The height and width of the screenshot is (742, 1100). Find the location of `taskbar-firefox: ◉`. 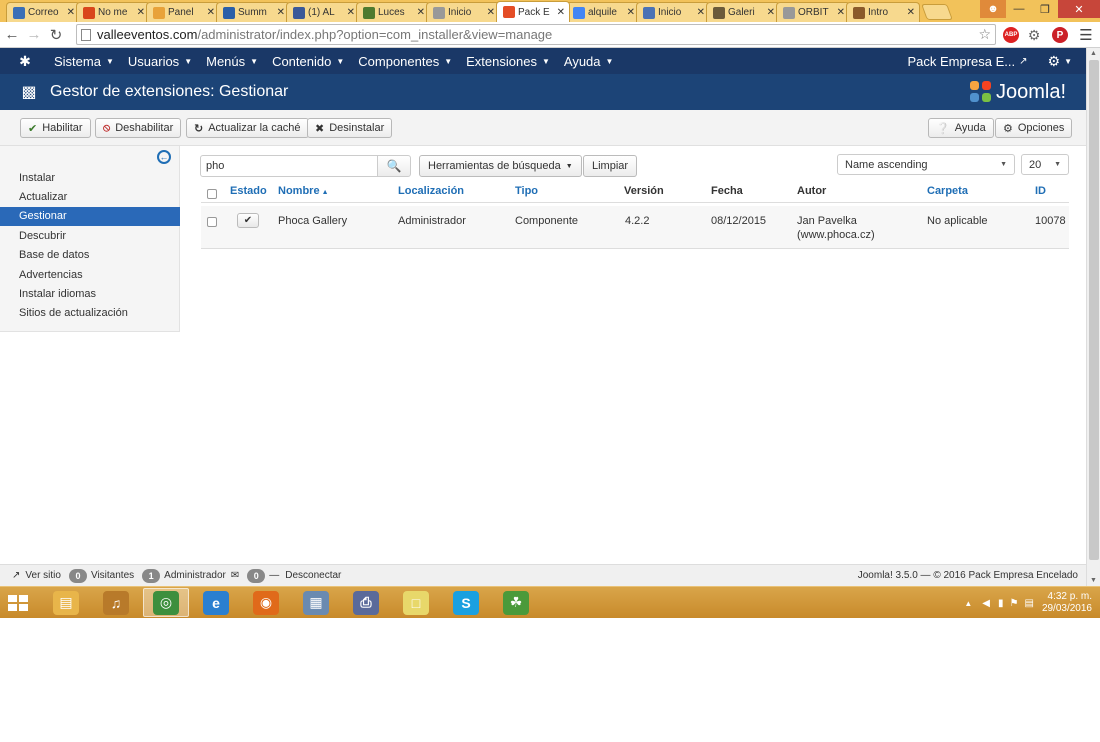

taskbar-firefox: ◉ is located at coordinates (266, 602).